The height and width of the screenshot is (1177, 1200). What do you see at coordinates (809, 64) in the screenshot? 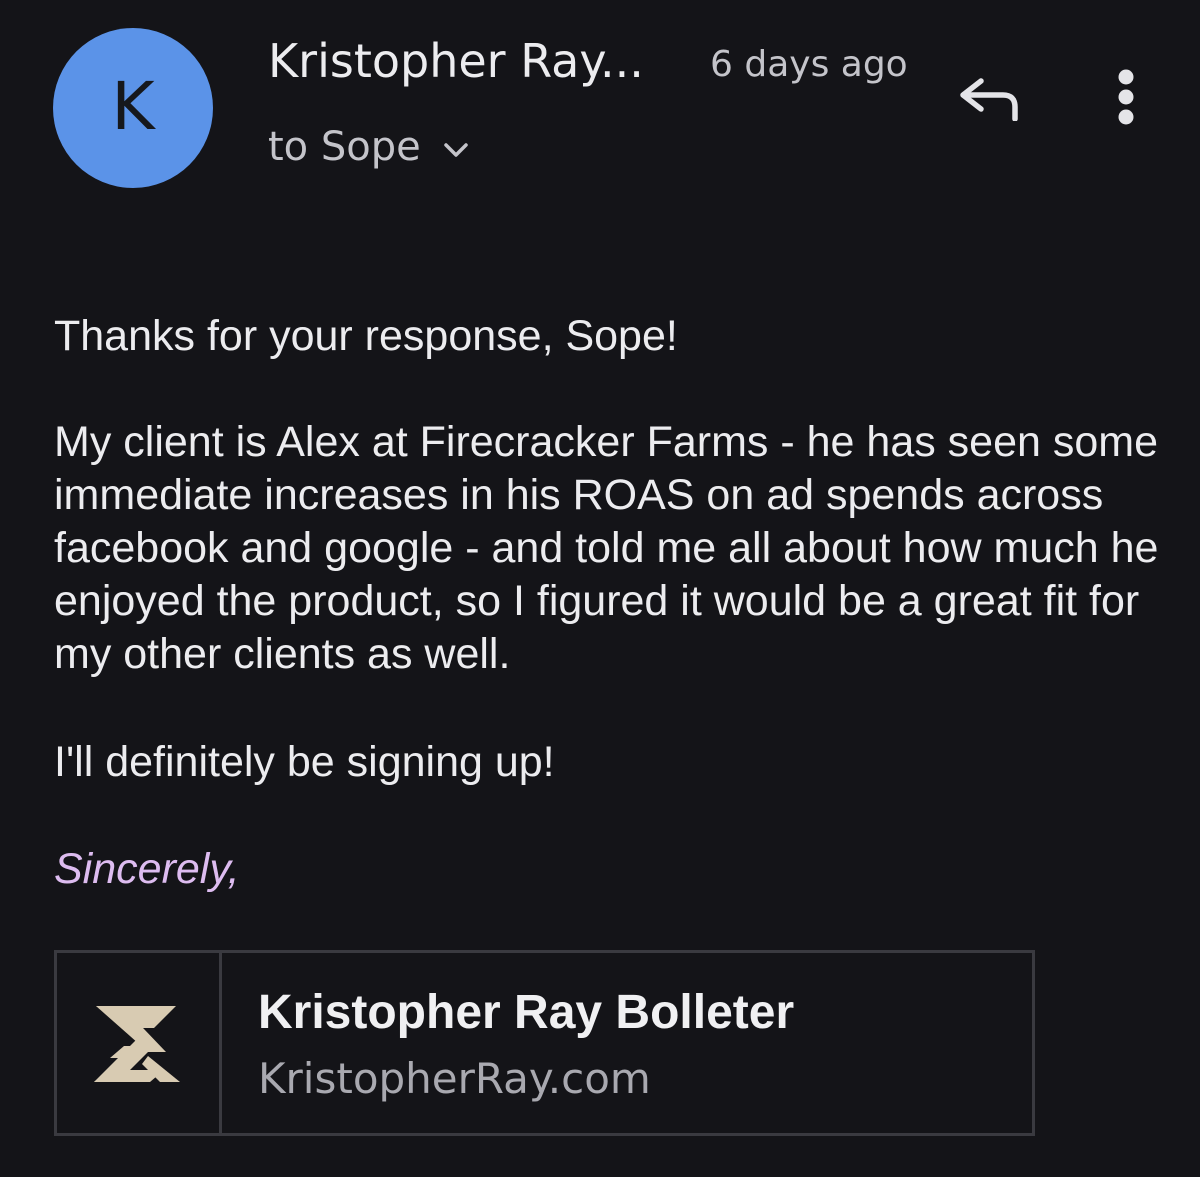
I see `message-timestamp: 6 days ago` at bounding box center [809, 64].